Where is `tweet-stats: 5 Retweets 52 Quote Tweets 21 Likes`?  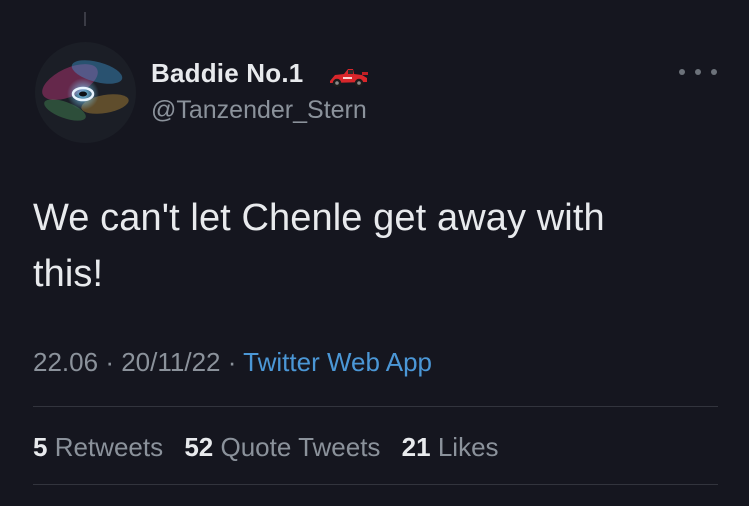 tweet-stats: 5 Retweets 52 Quote Tweets 21 Likes is located at coordinates (273, 447).